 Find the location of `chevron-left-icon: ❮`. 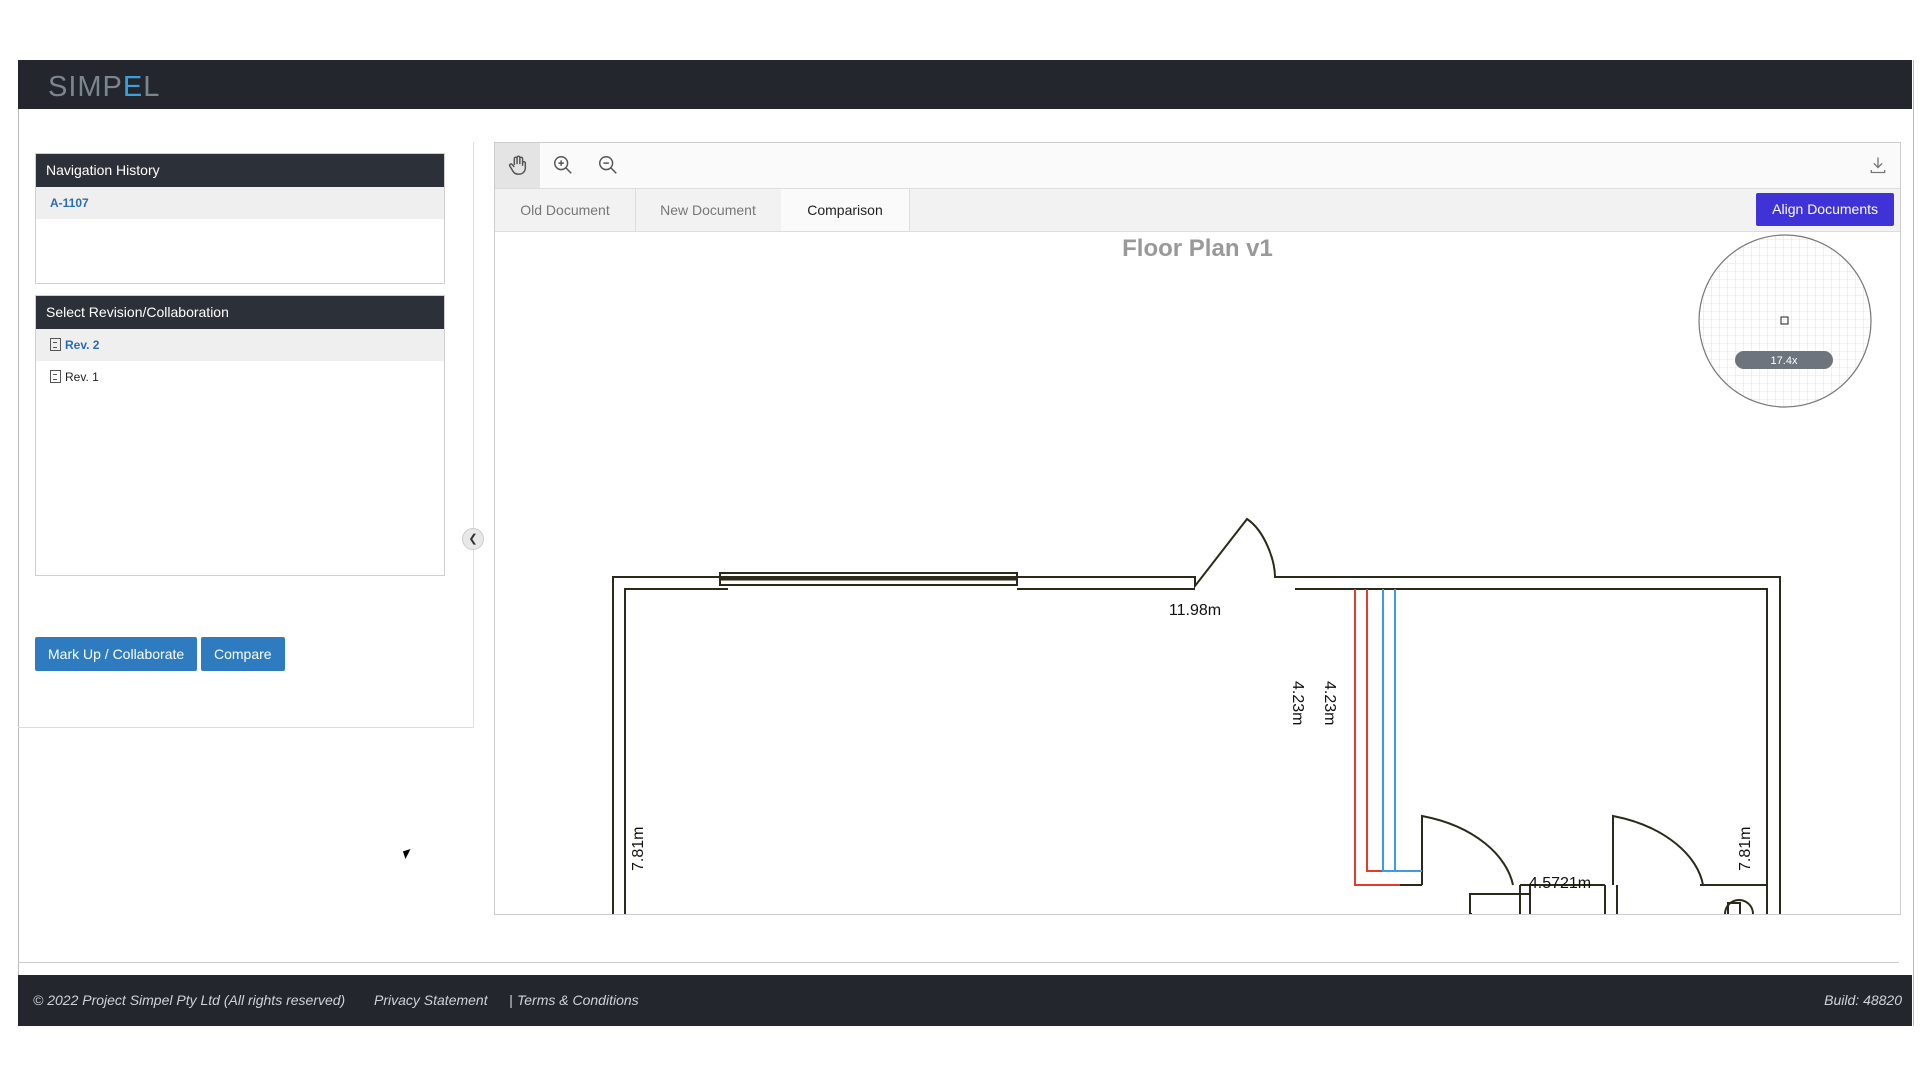

chevron-left-icon: ❮ is located at coordinates (473, 539).